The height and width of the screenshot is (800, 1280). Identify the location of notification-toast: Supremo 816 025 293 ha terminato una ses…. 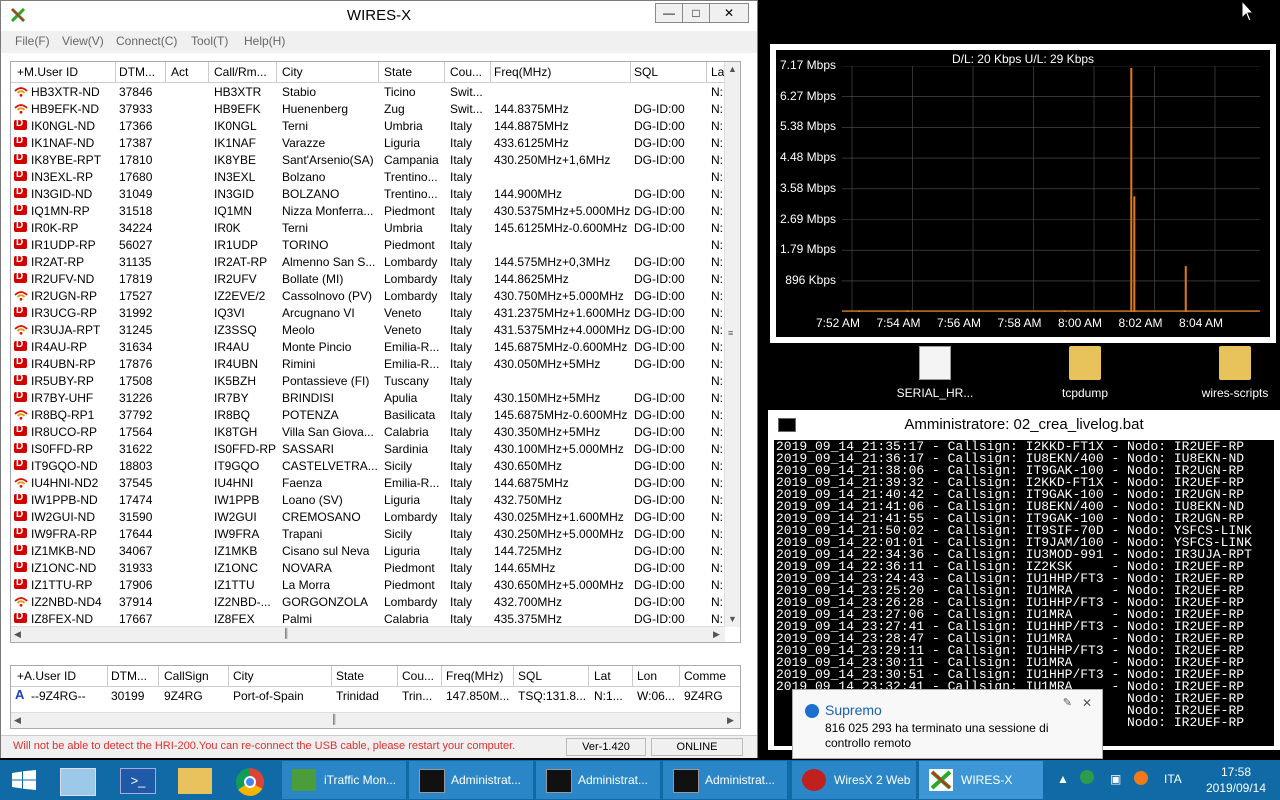
(947, 724).